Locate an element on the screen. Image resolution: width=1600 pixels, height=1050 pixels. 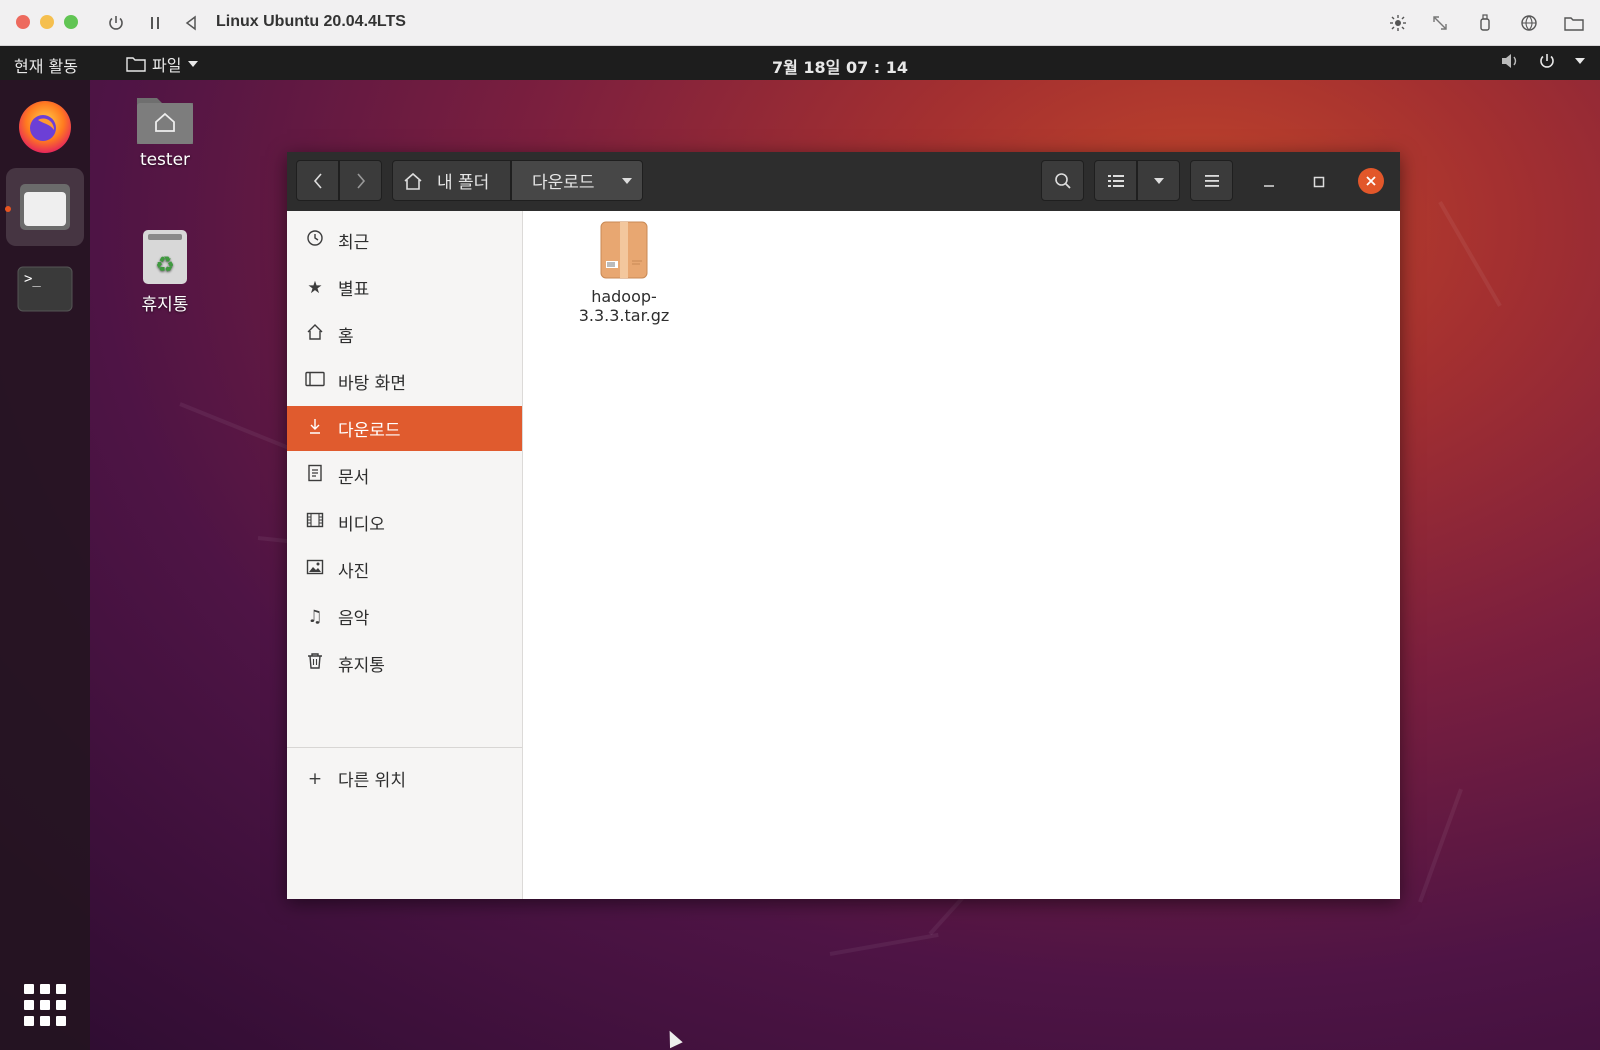
sidebar-item-recent: 최근 is located at coordinates (404, 240).